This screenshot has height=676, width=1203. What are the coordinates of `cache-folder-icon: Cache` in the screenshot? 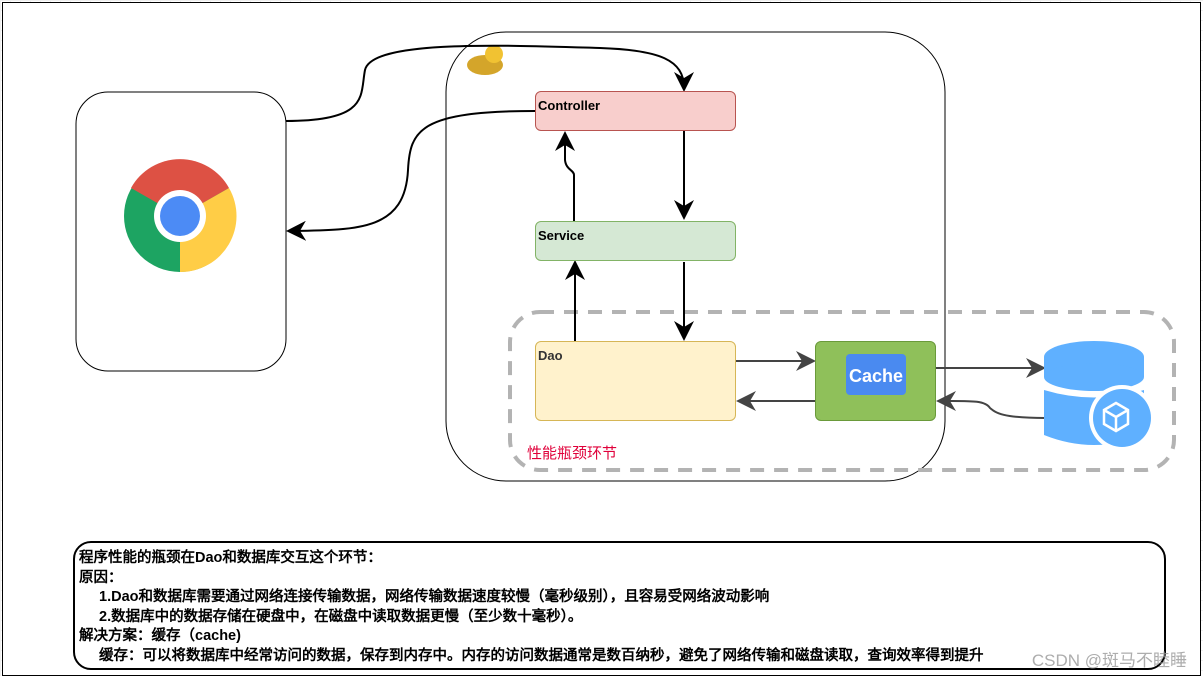 It's located at (876, 374).